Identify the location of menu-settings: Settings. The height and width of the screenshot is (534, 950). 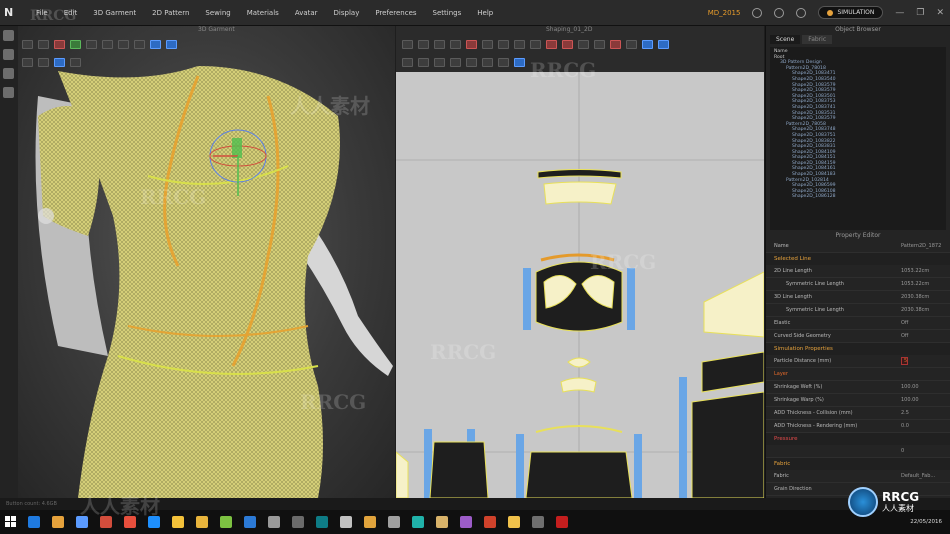
(447, 13).